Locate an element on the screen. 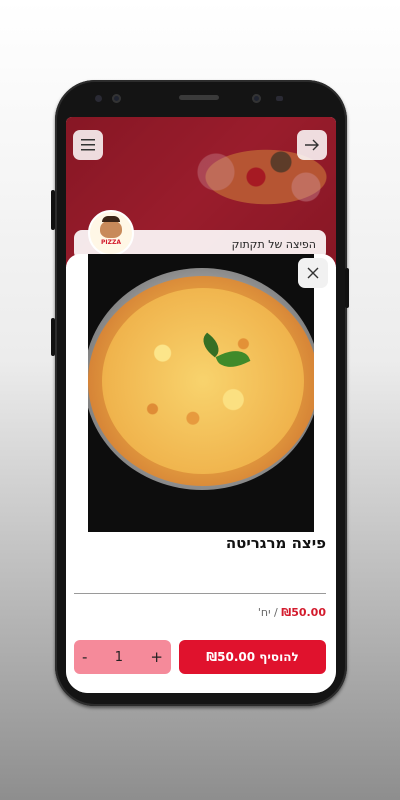 The height and width of the screenshot is (800, 400). phone-top-bar is located at coordinates (201, 98).